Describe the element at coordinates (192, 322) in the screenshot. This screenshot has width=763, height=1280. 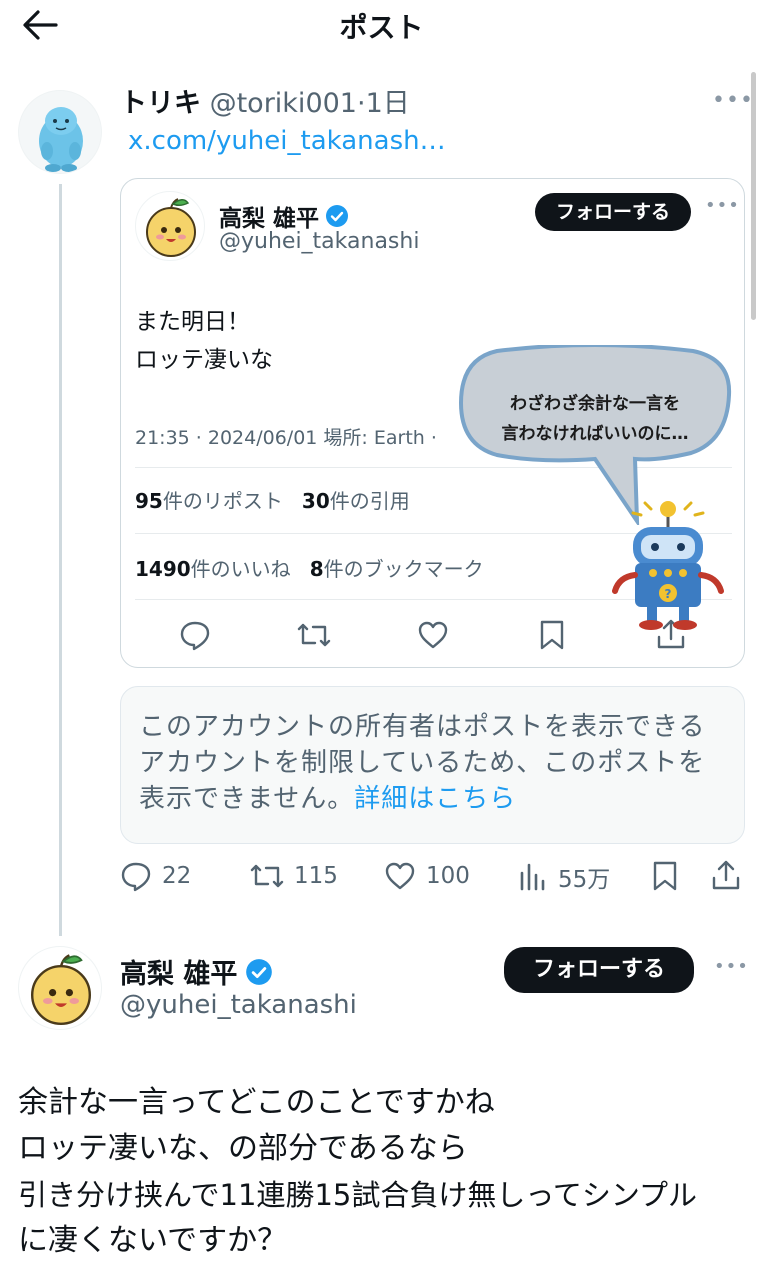
I see `quoted-text-line: また明日！` at that location.